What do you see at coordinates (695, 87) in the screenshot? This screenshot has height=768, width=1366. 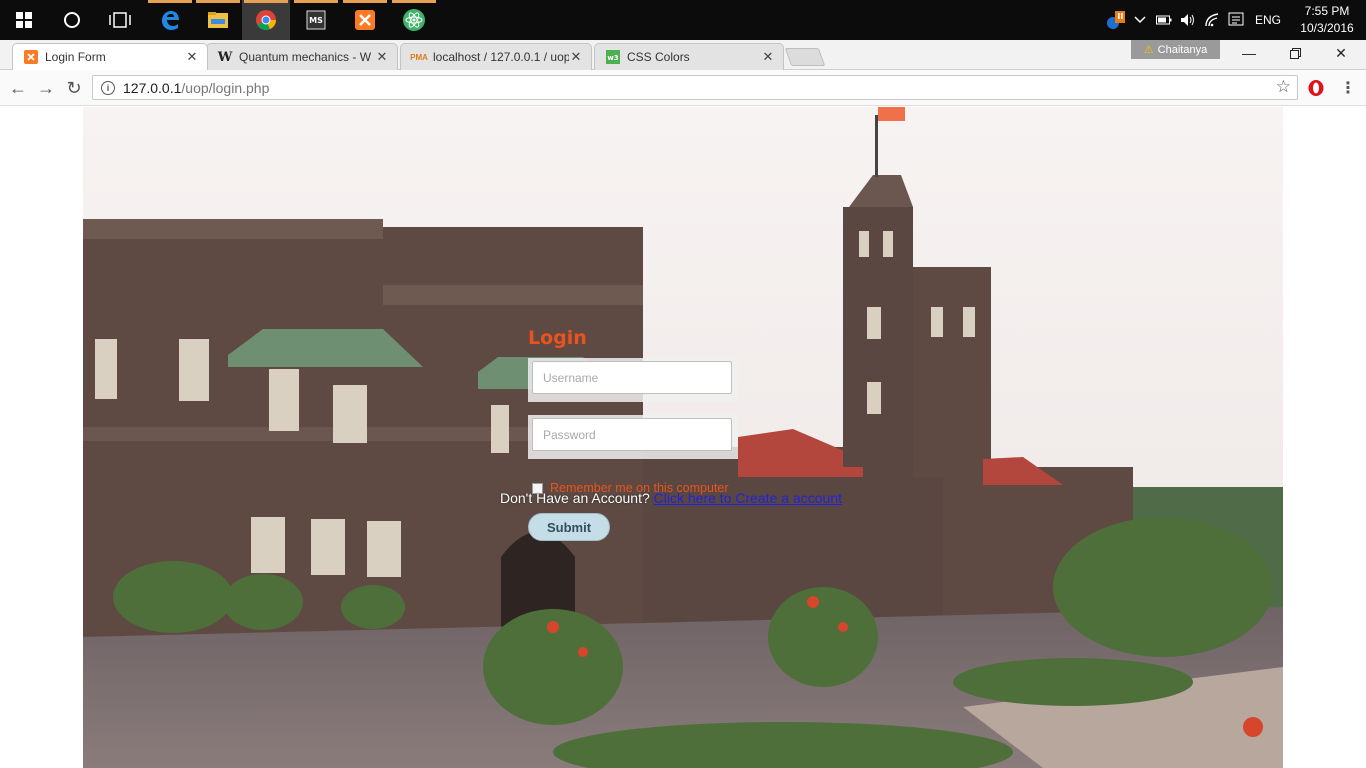 I see `address-bar: i 127.0.0.1/uop/login.php ☆` at bounding box center [695, 87].